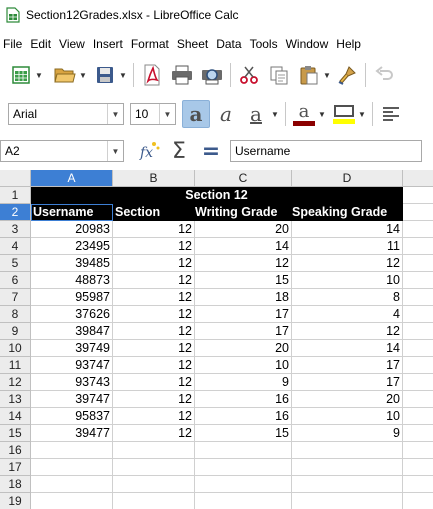 The height and width of the screenshot is (509, 433). Describe the element at coordinates (179, 151) in the screenshot. I see `sum-icon: Σ` at that location.